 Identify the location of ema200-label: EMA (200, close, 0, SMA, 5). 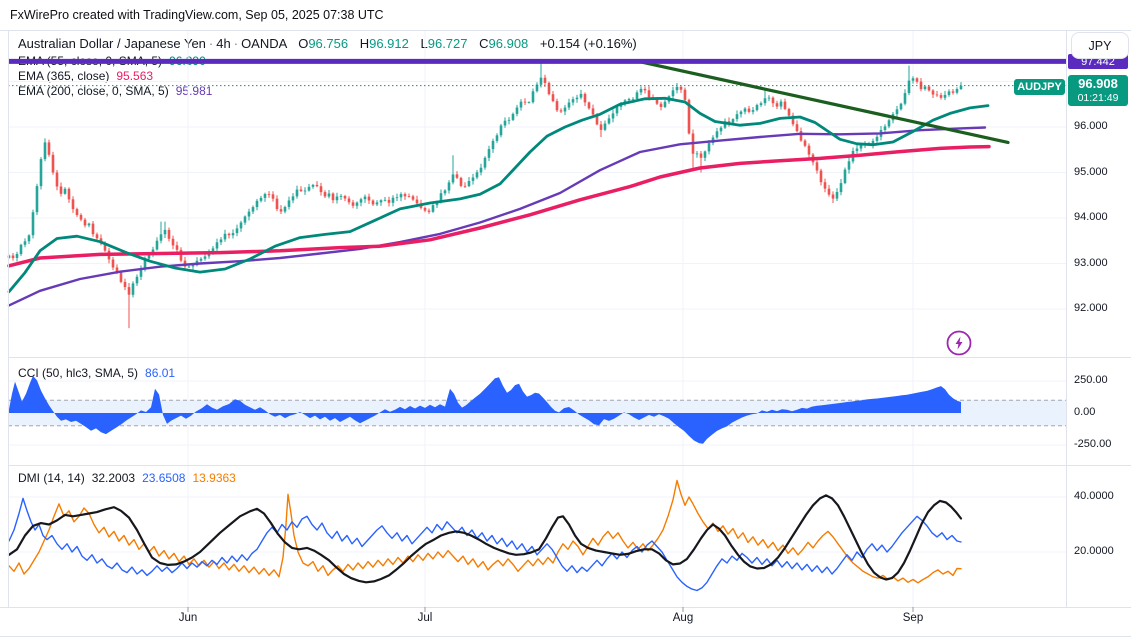
(93, 91).